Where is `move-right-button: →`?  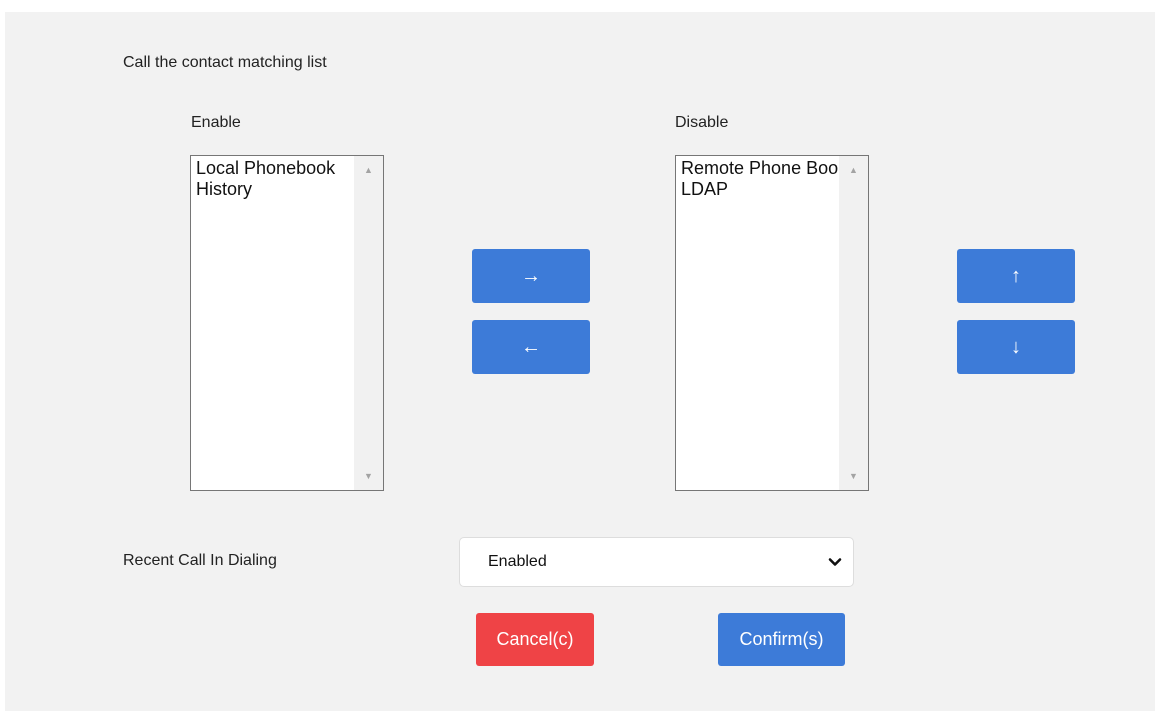 move-right-button: → is located at coordinates (531, 276).